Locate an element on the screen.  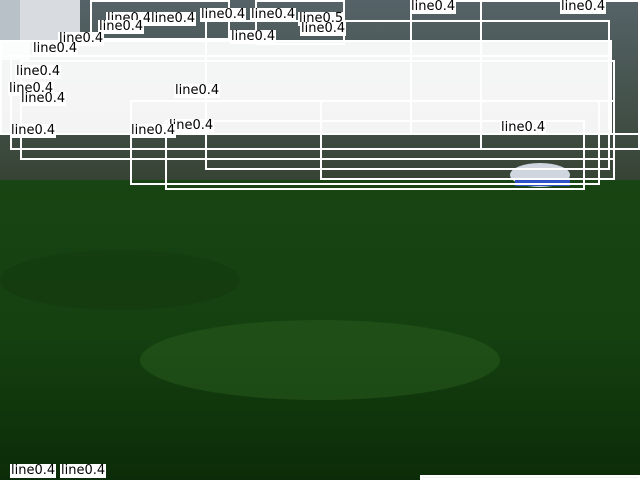
detection-box is located at coordinates (530, 477).